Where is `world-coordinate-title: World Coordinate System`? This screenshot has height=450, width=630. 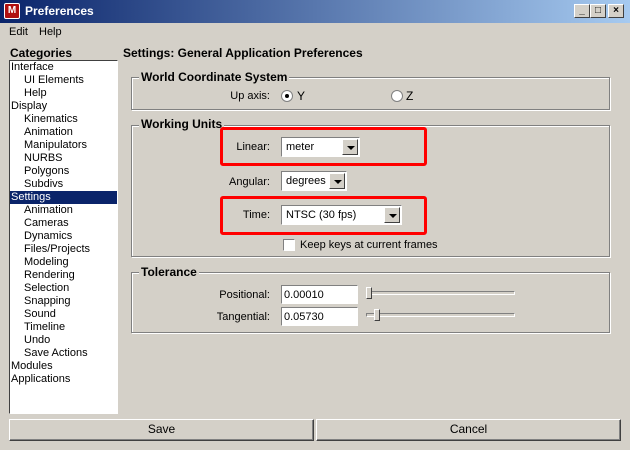 world-coordinate-title: World Coordinate System is located at coordinates (214, 77).